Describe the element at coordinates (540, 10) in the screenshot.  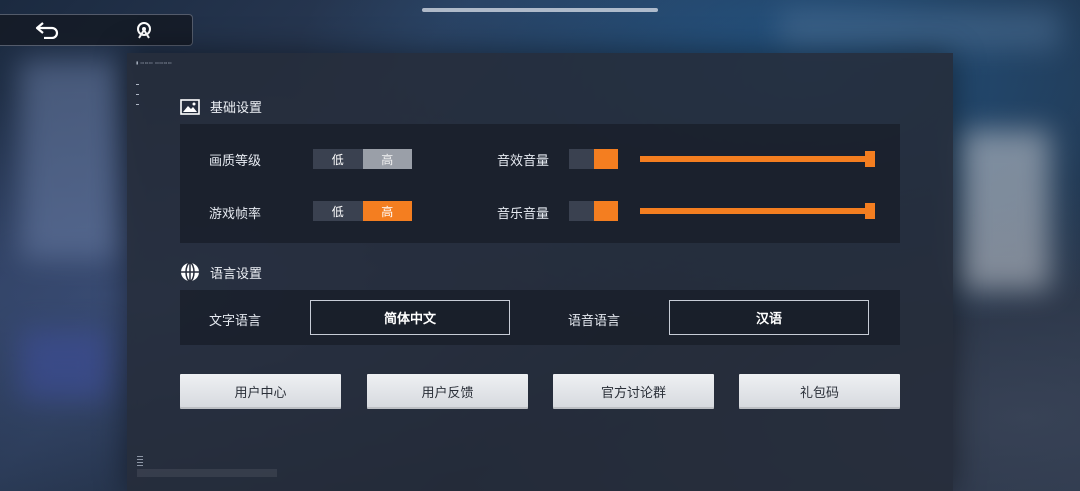
I see `top-drag-handle` at that location.